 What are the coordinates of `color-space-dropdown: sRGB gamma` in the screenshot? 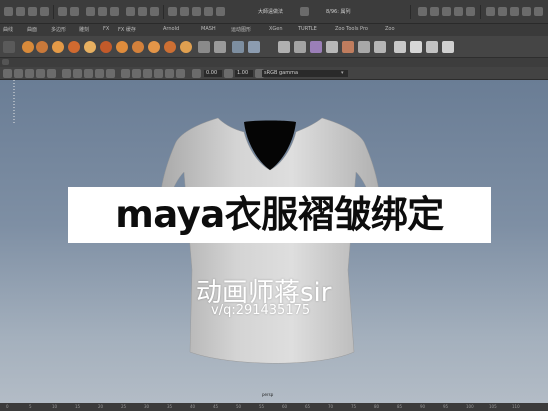 It's located at (305, 73).